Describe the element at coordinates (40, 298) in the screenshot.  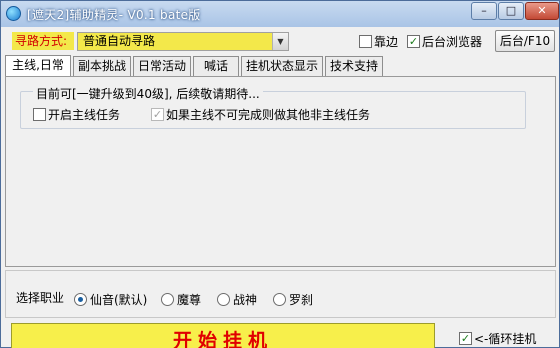
I see `career-label: 选择职业` at that location.